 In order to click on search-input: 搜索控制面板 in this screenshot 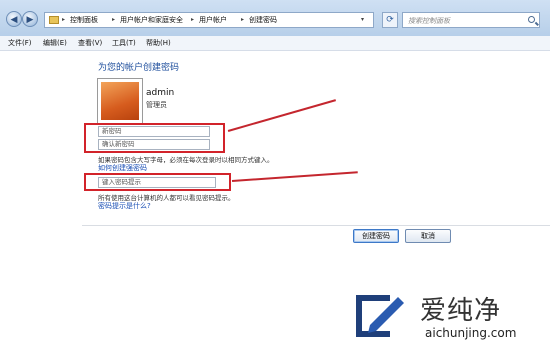, I will do `click(471, 20)`.